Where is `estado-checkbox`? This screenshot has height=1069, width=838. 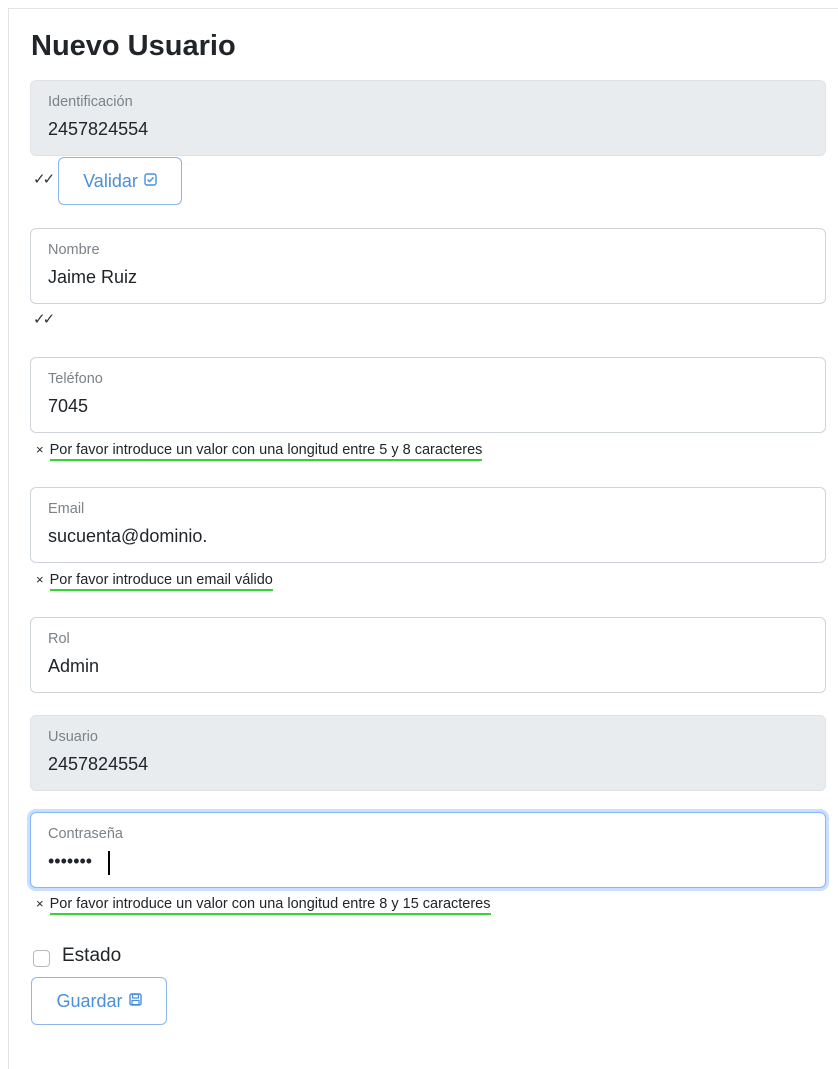
estado-checkbox is located at coordinates (41, 958).